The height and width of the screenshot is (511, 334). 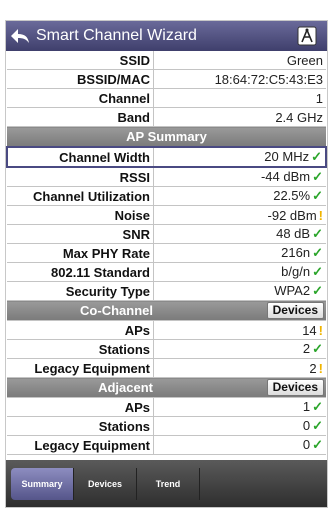 I want to click on row-label: Band, so click(x=80, y=117).